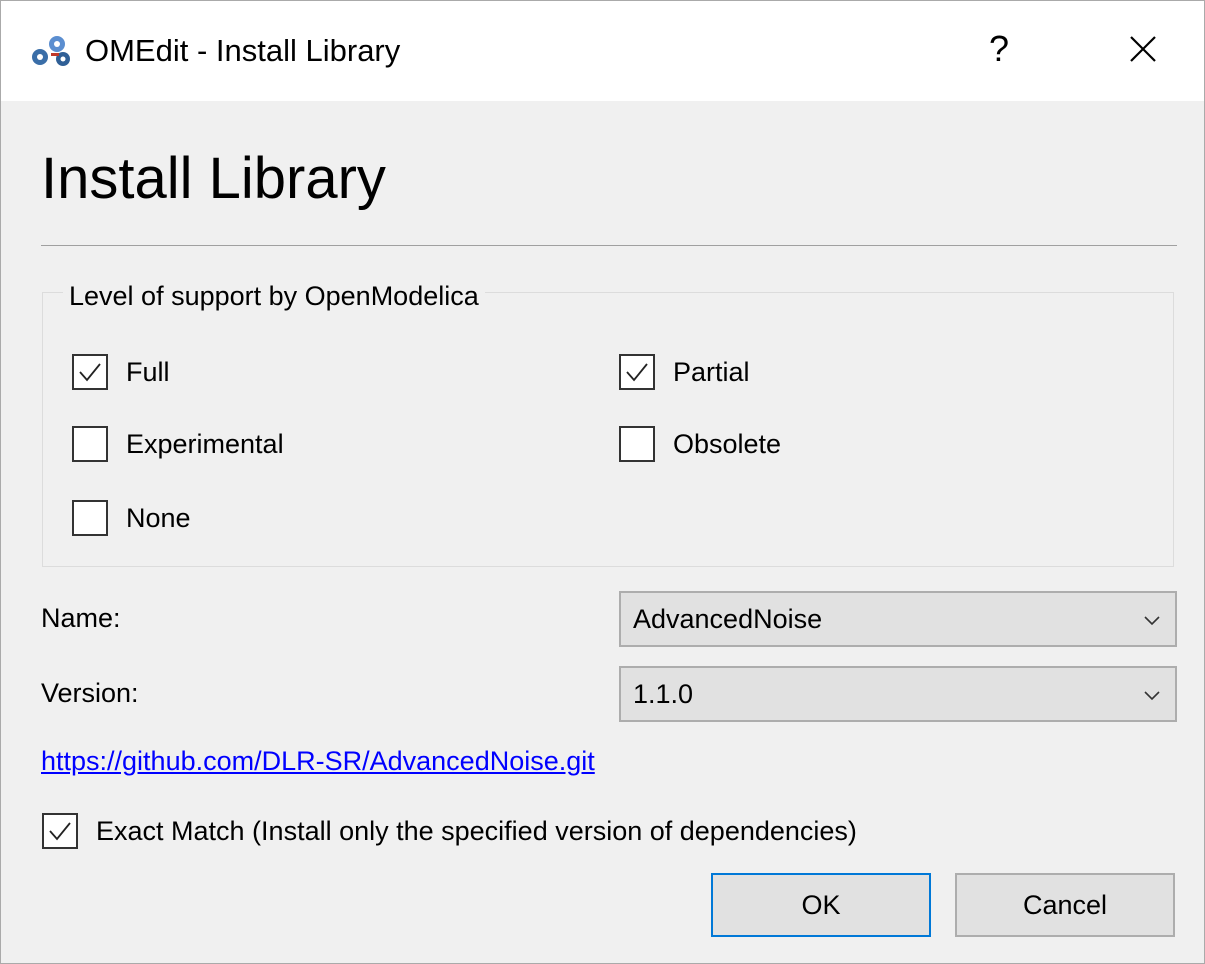 The height and width of the screenshot is (964, 1205). What do you see at coordinates (1065, 905) in the screenshot?
I see `cancel-button: Cancel` at bounding box center [1065, 905].